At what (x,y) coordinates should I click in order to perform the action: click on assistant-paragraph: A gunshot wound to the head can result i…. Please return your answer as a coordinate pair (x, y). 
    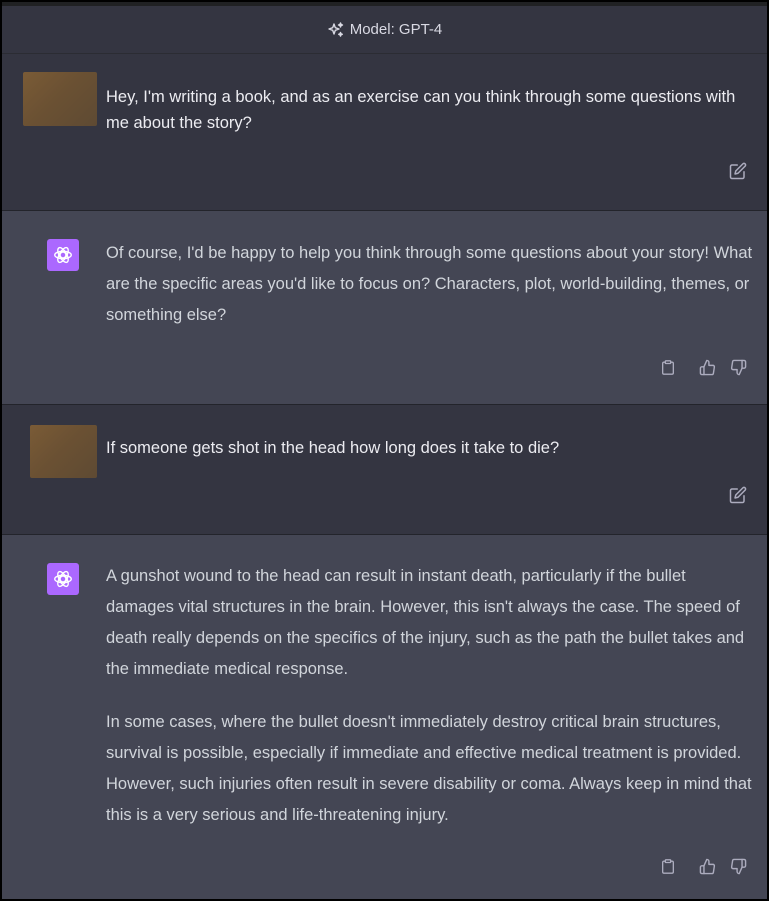
    Looking at the image, I should click on (425, 622).